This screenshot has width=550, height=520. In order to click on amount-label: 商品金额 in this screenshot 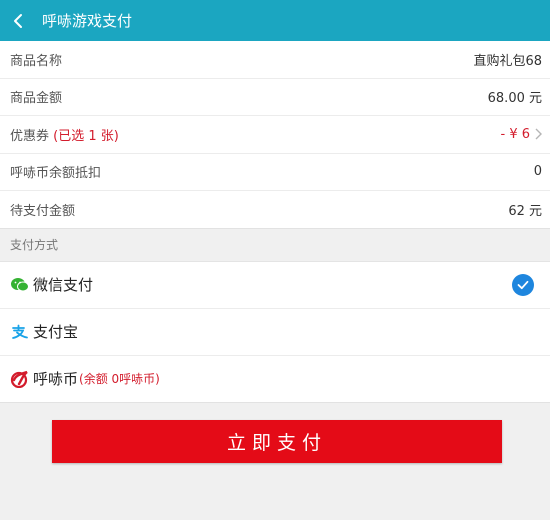, I will do `click(36, 99)`.